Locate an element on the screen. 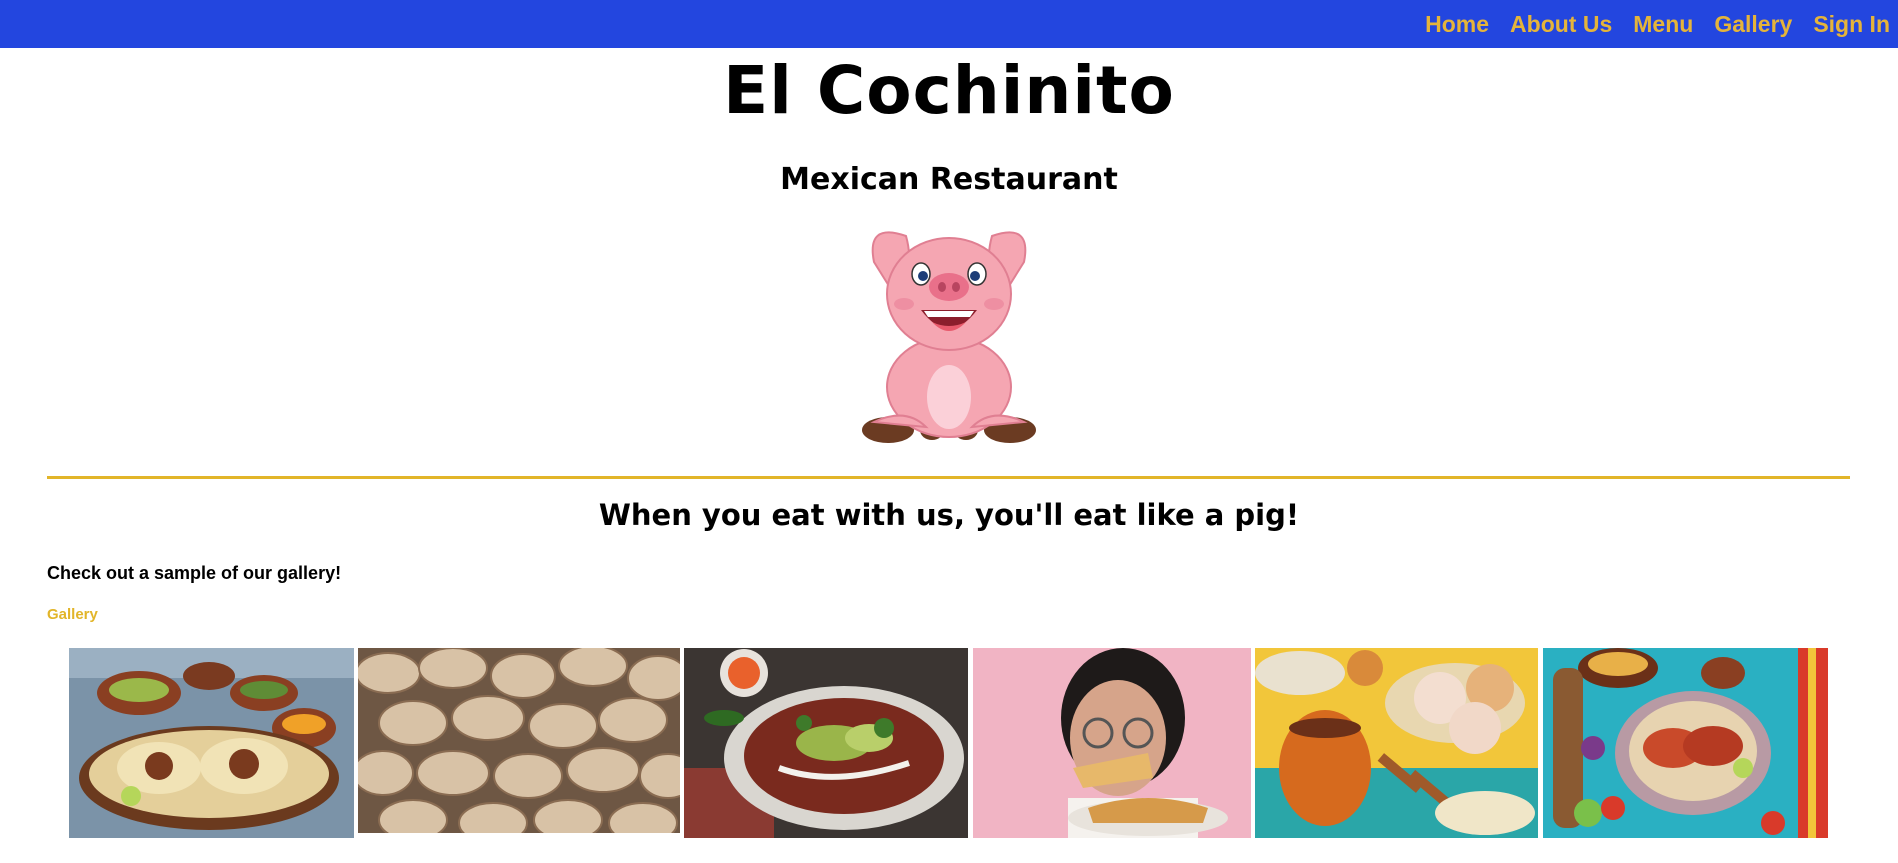 The height and width of the screenshot is (863, 1898). gallery-photo-woman-eating is located at coordinates (1112, 743).